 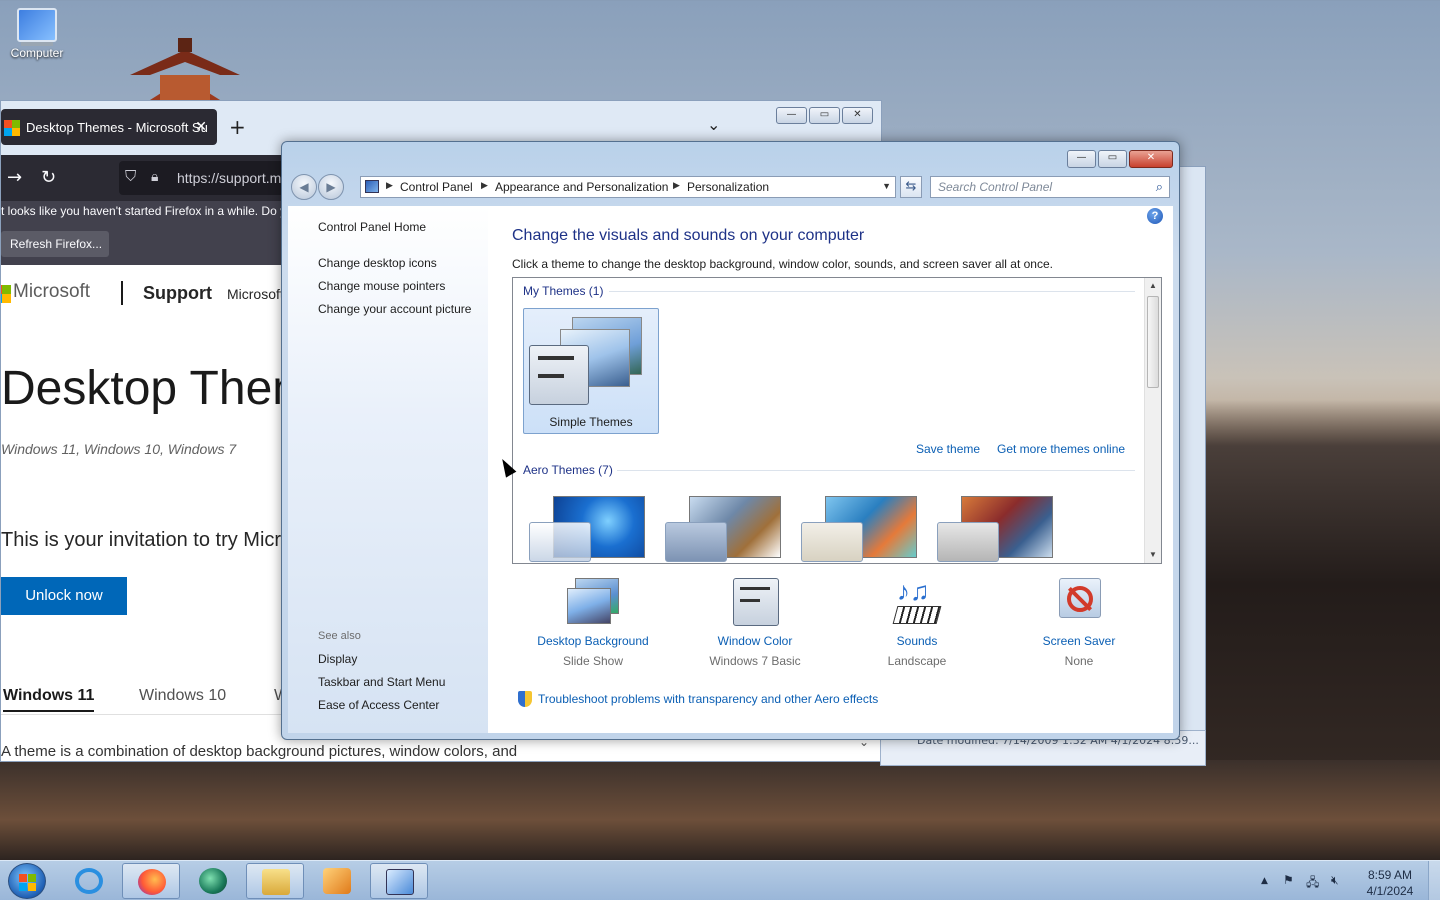 What do you see at coordinates (1153, 554) in the screenshot?
I see `scroll-down-icon: ▼` at bounding box center [1153, 554].